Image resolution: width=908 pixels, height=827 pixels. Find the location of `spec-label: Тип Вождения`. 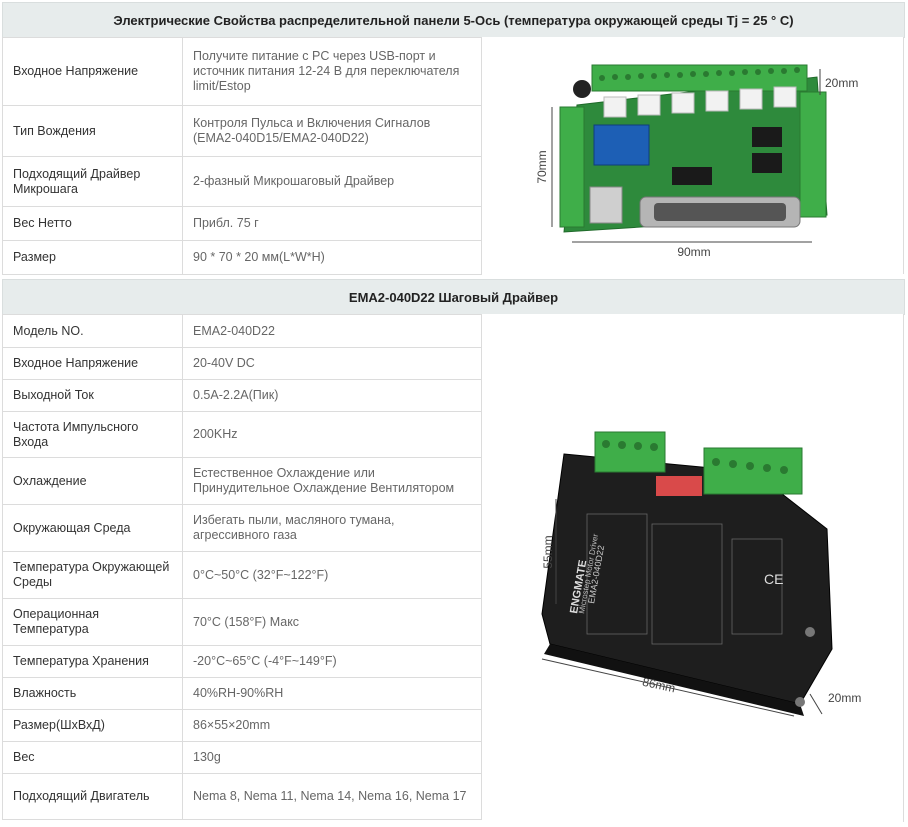

spec-label: Тип Вождения is located at coordinates (92, 131).